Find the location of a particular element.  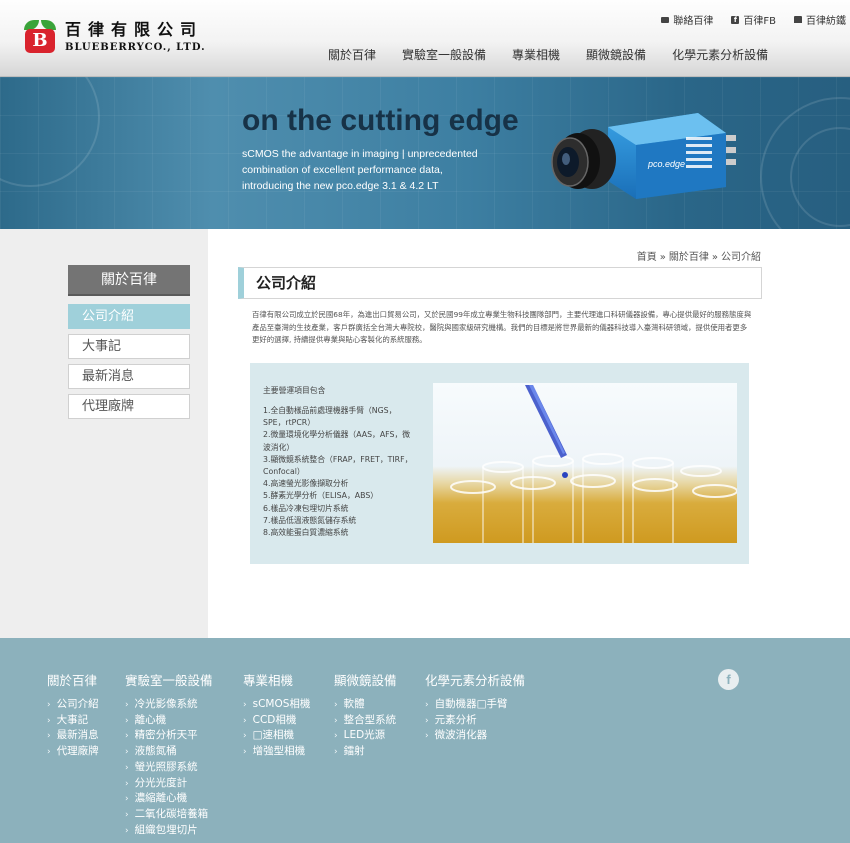

top-link-facebook: f 百律FB is located at coordinates (753, 19).